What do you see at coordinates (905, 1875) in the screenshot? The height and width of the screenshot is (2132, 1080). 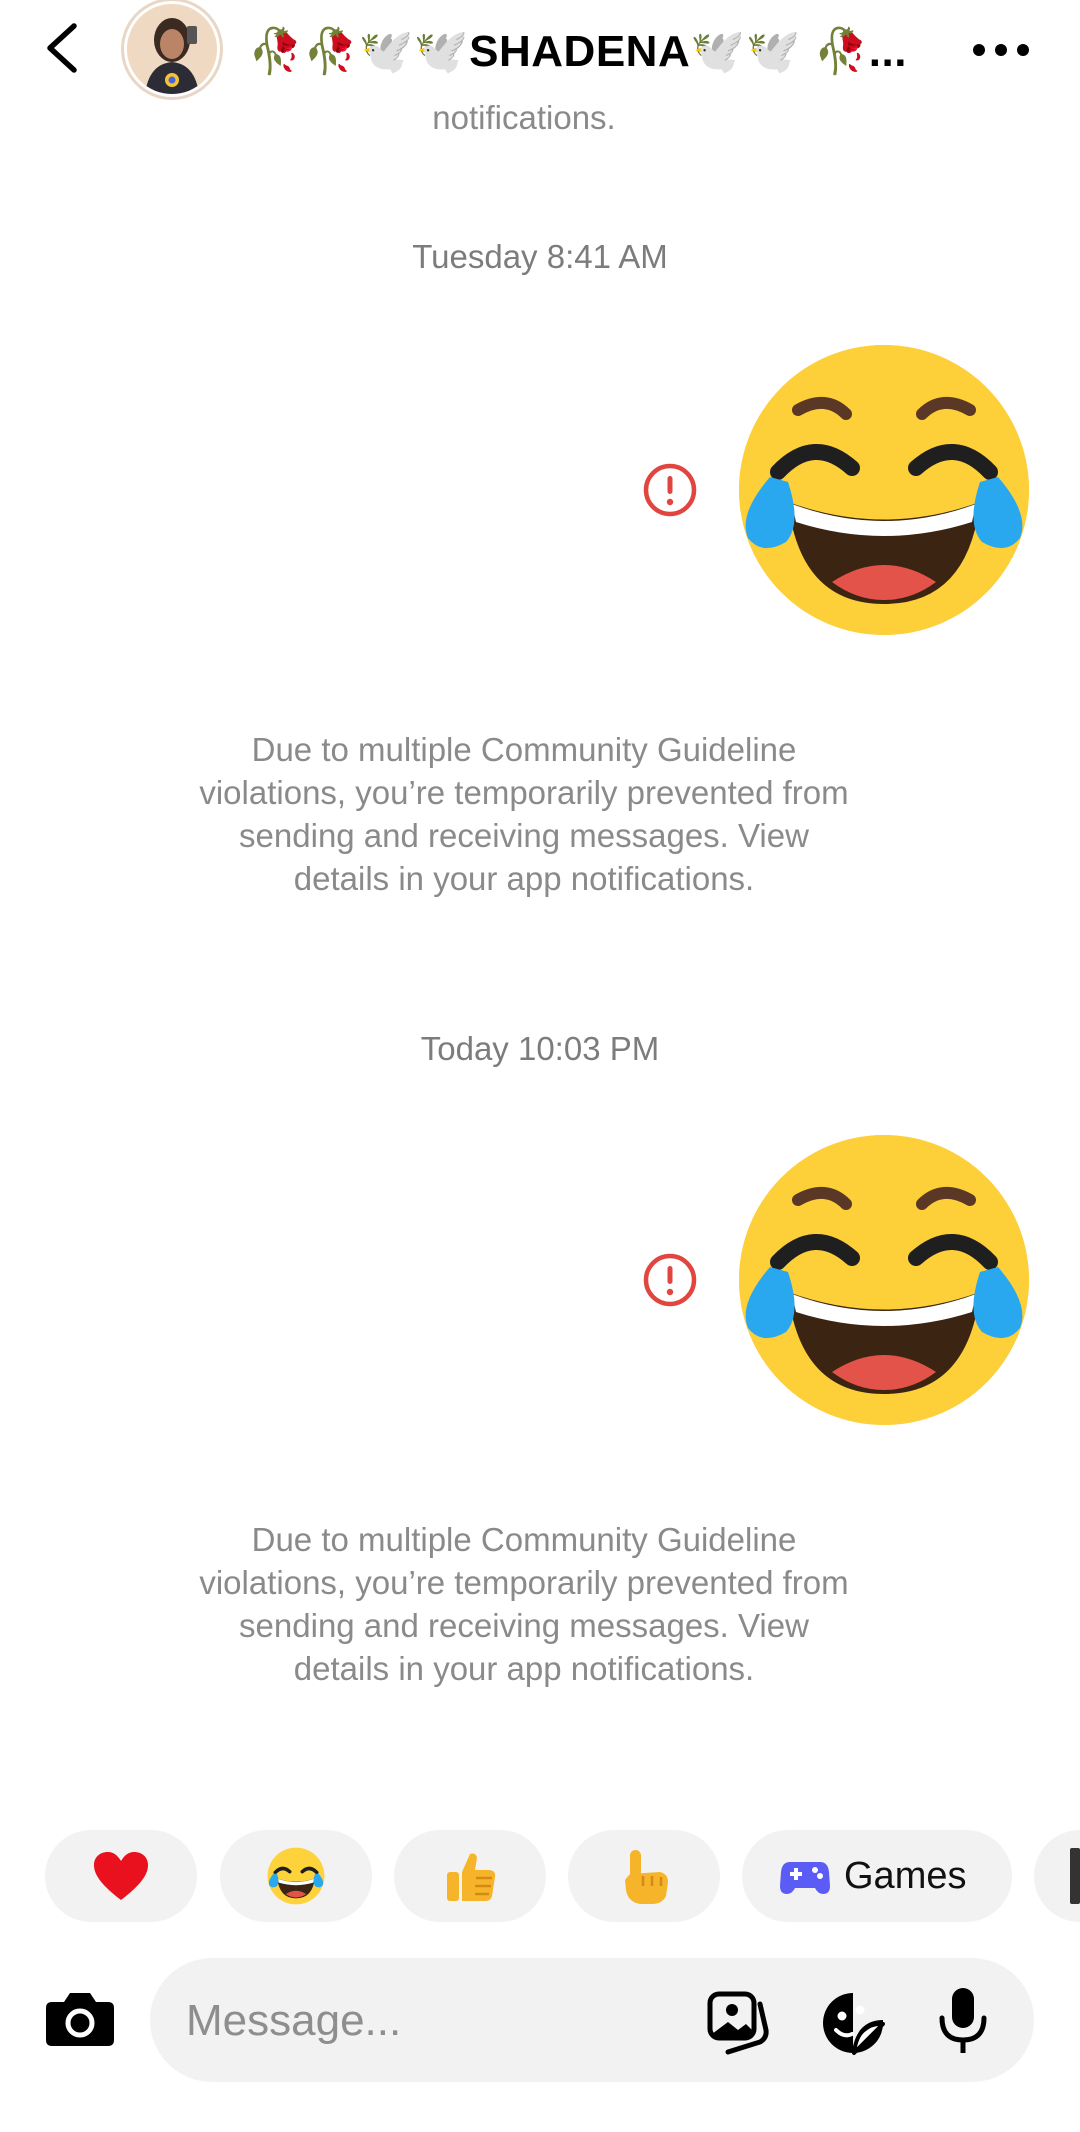 I see `games-label: Games` at bounding box center [905, 1875].